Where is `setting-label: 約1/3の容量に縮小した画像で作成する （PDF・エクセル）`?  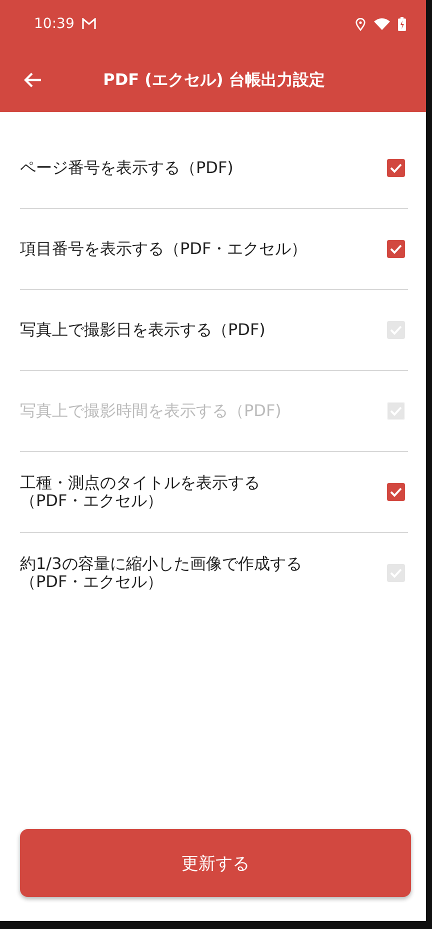
setting-label: 約1/3の容量に縮小した画像で作成する （PDF・エクセル） is located at coordinates (161, 573).